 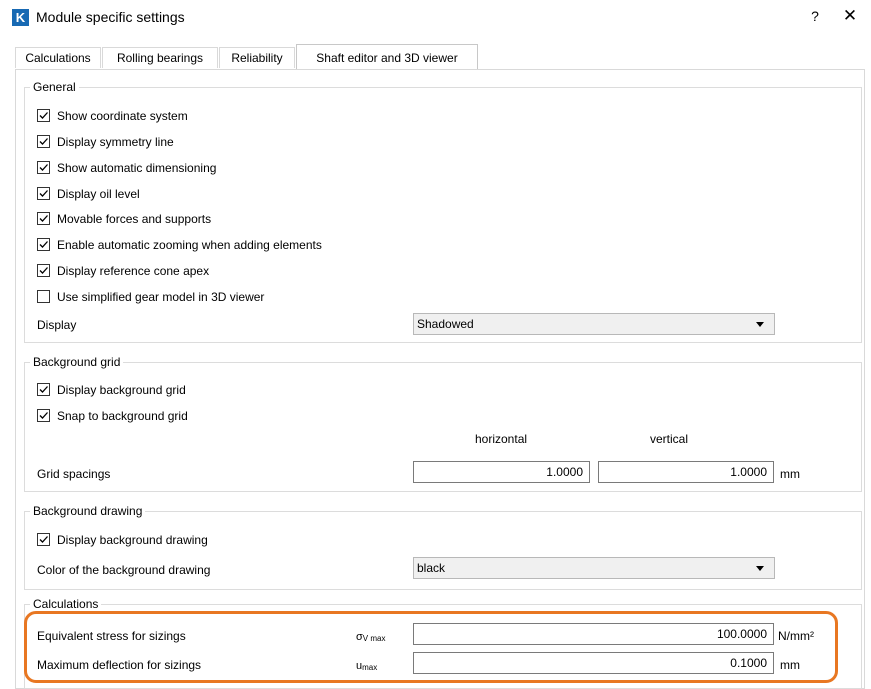 What do you see at coordinates (121, 390) in the screenshot?
I see `checkbox-label: Display background grid` at bounding box center [121, 390].